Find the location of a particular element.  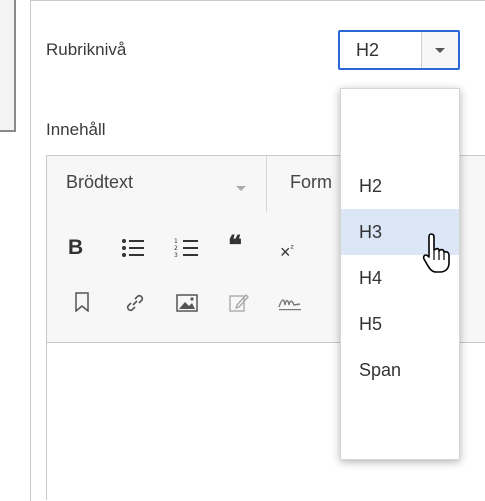

option-h5: H5 is located at coordinates (400, 324).